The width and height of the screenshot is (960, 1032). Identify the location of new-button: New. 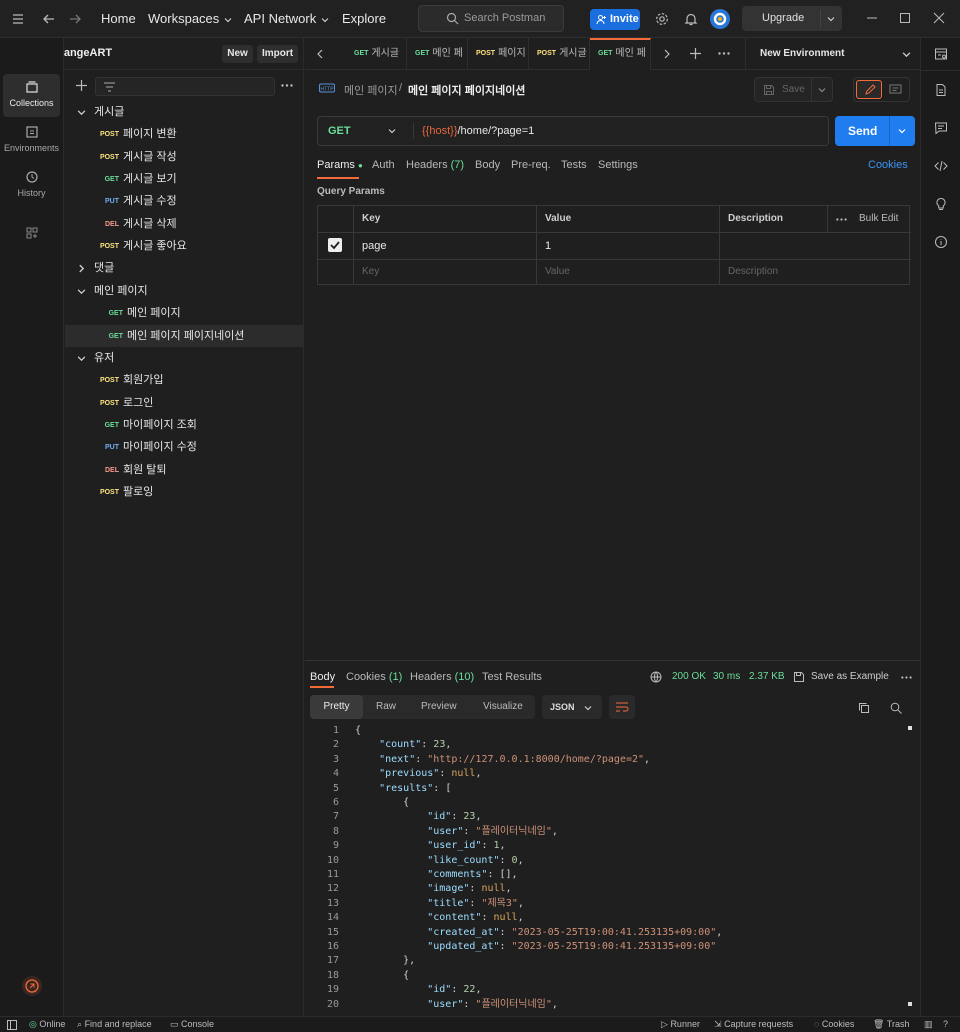
(237, 54).